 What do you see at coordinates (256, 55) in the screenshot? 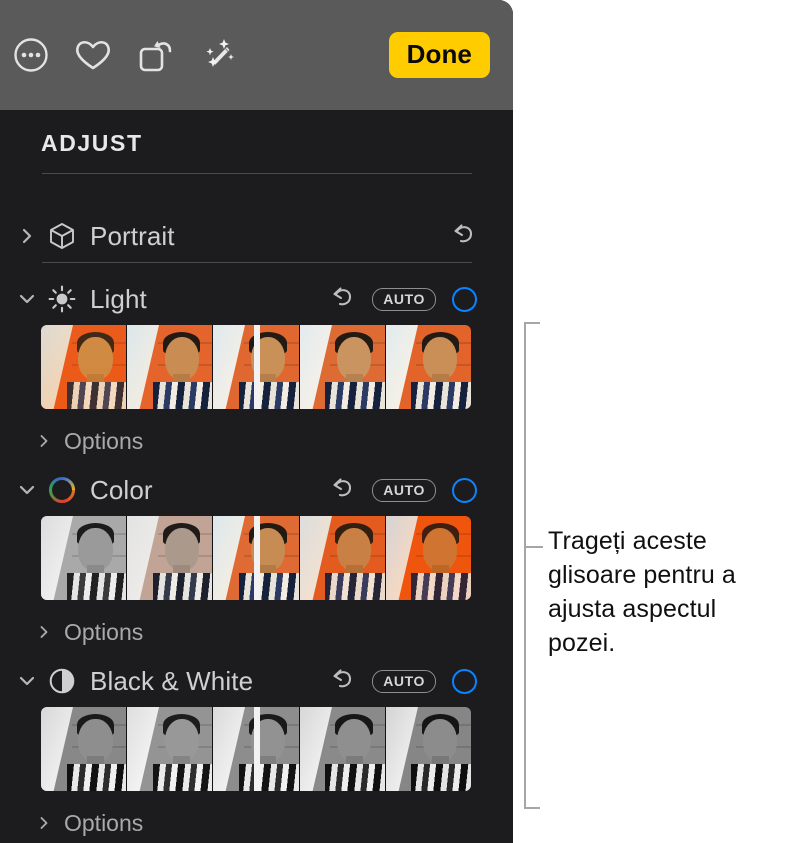
I see `editor-toolbar: Done` at bounding box center [256, 55].